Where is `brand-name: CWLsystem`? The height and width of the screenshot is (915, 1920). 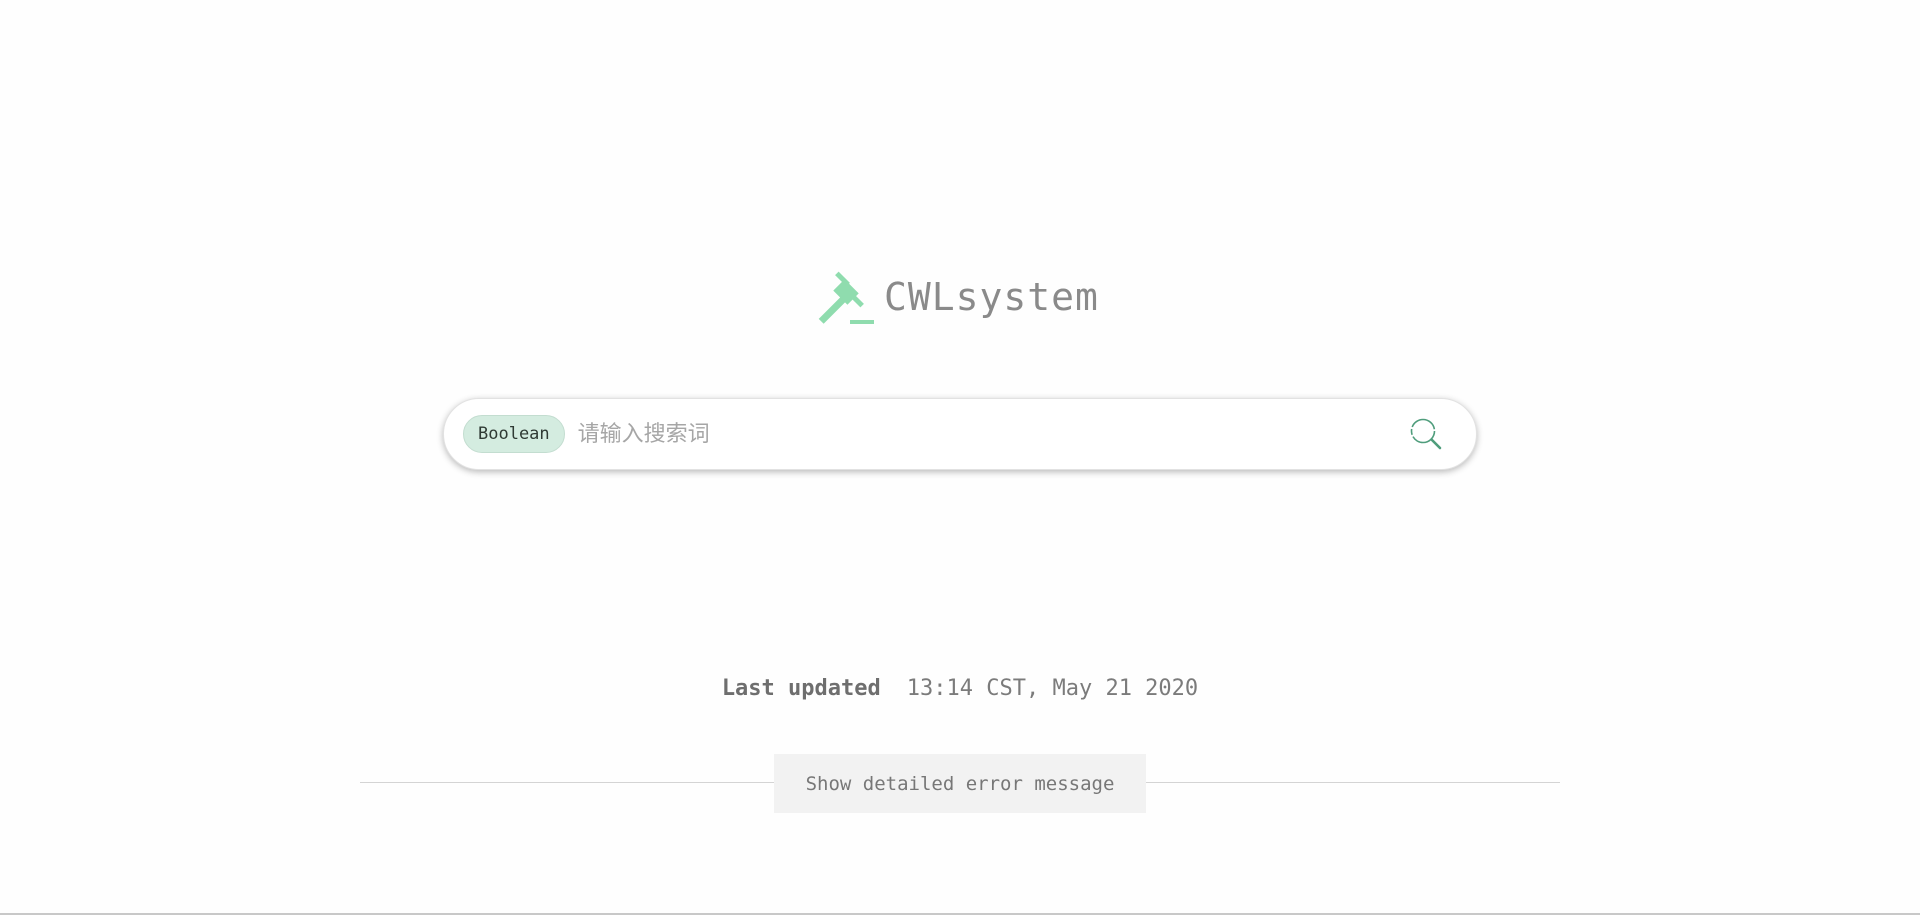 brand-name: CWLsystem is located at coordinates (991, 297).